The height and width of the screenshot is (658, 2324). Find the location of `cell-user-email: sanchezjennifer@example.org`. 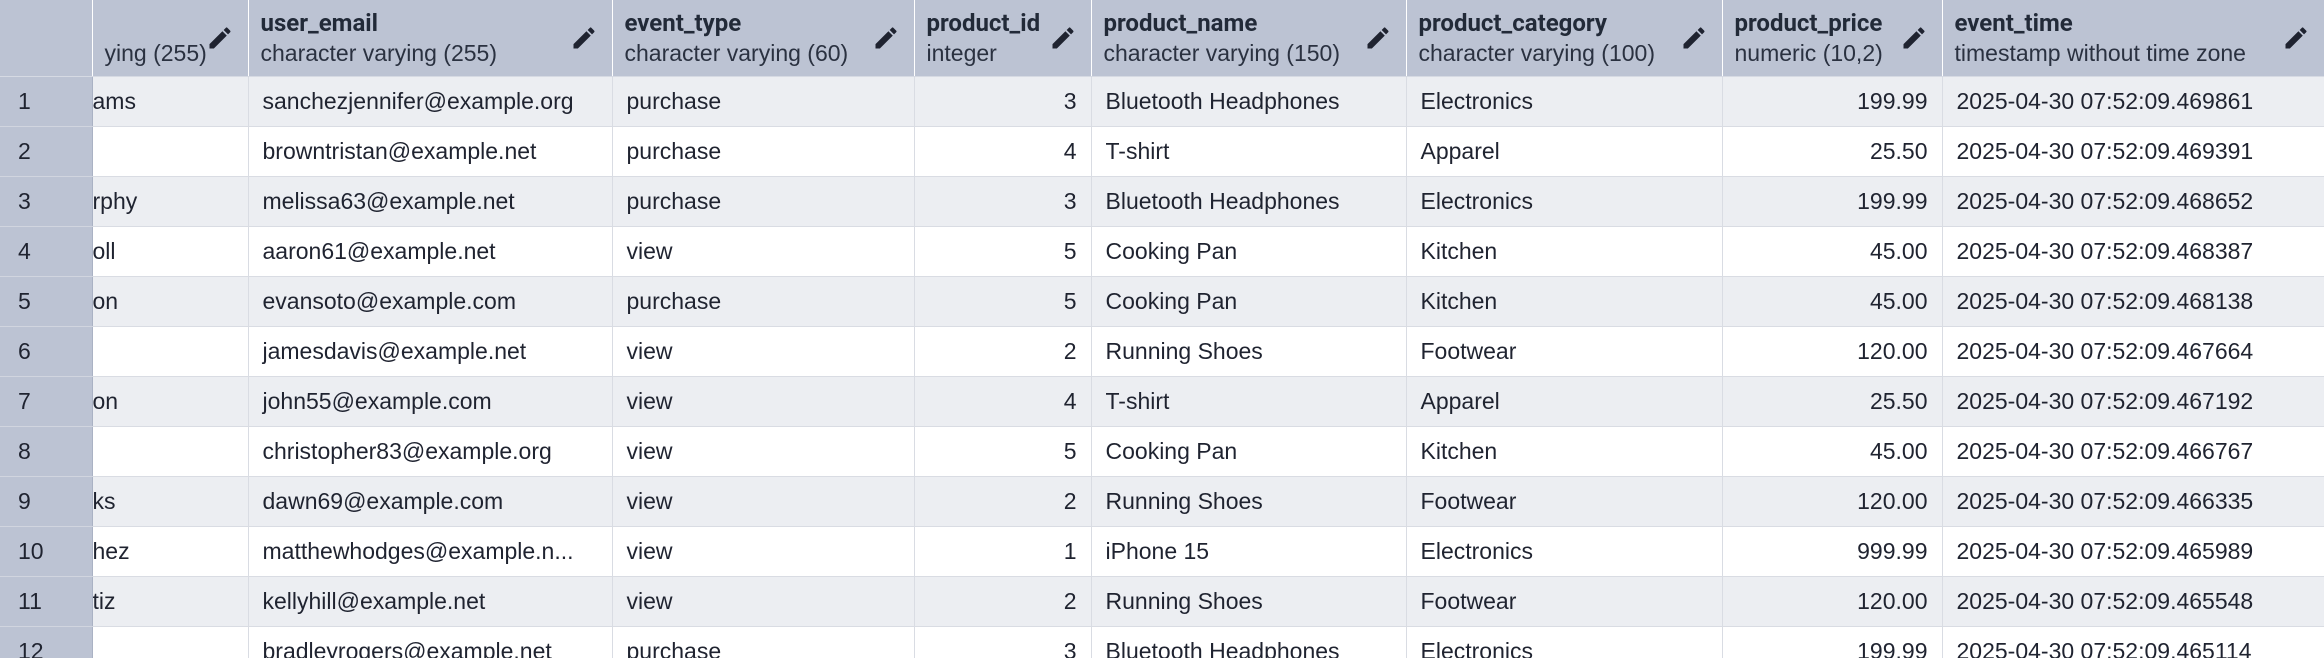

cell-user-email: sanchezjennifer@example.org is located at coordinates (430, 101).